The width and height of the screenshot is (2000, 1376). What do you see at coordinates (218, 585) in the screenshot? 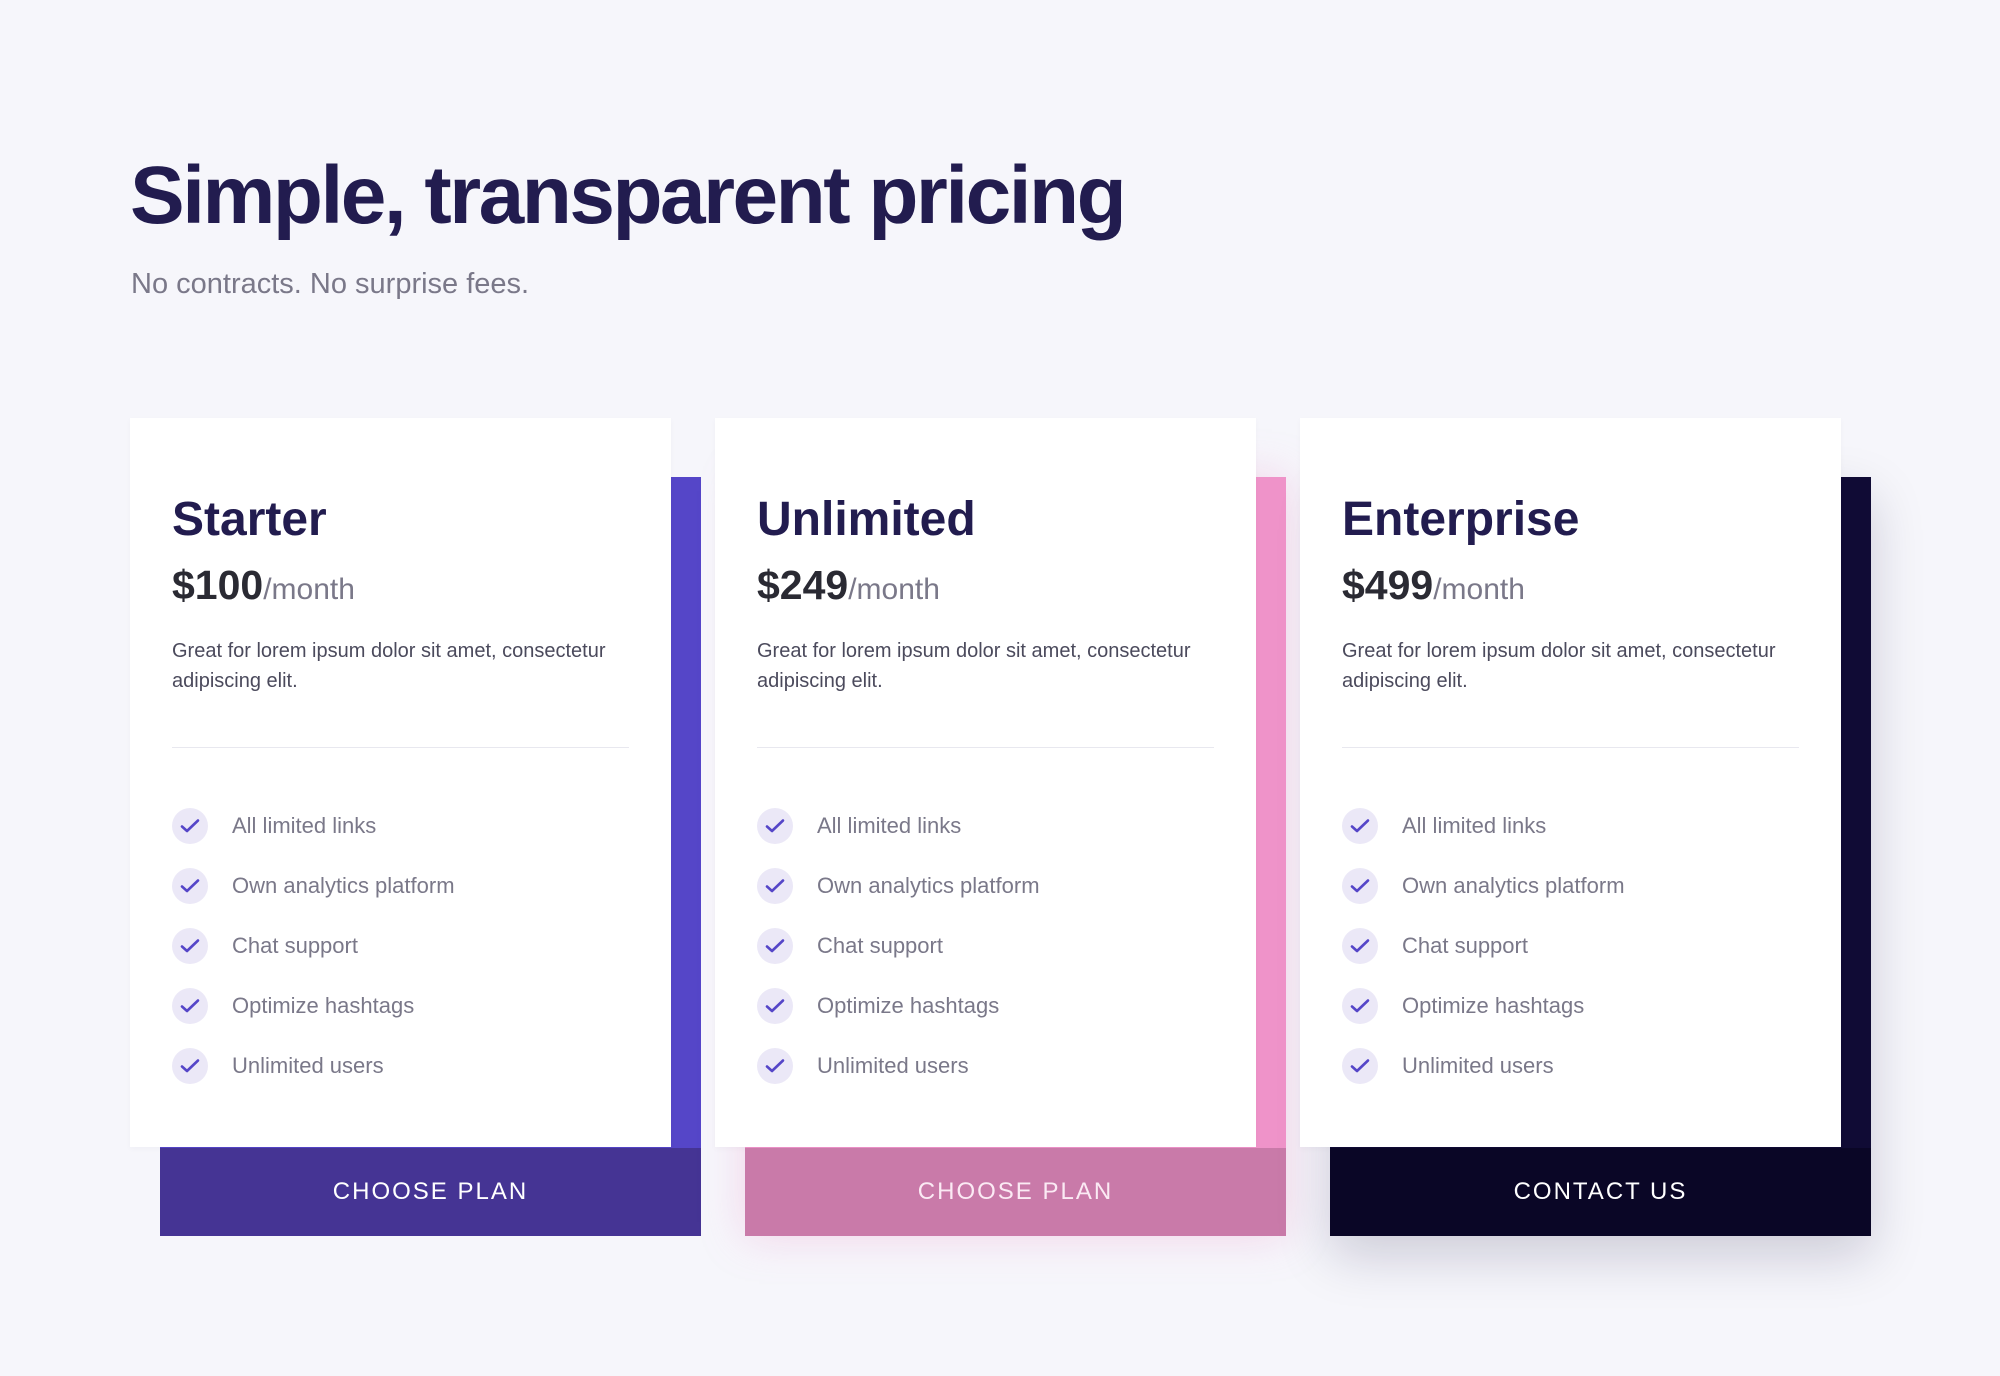
I see `price-amount: $100` at bounding box center [218, 585].